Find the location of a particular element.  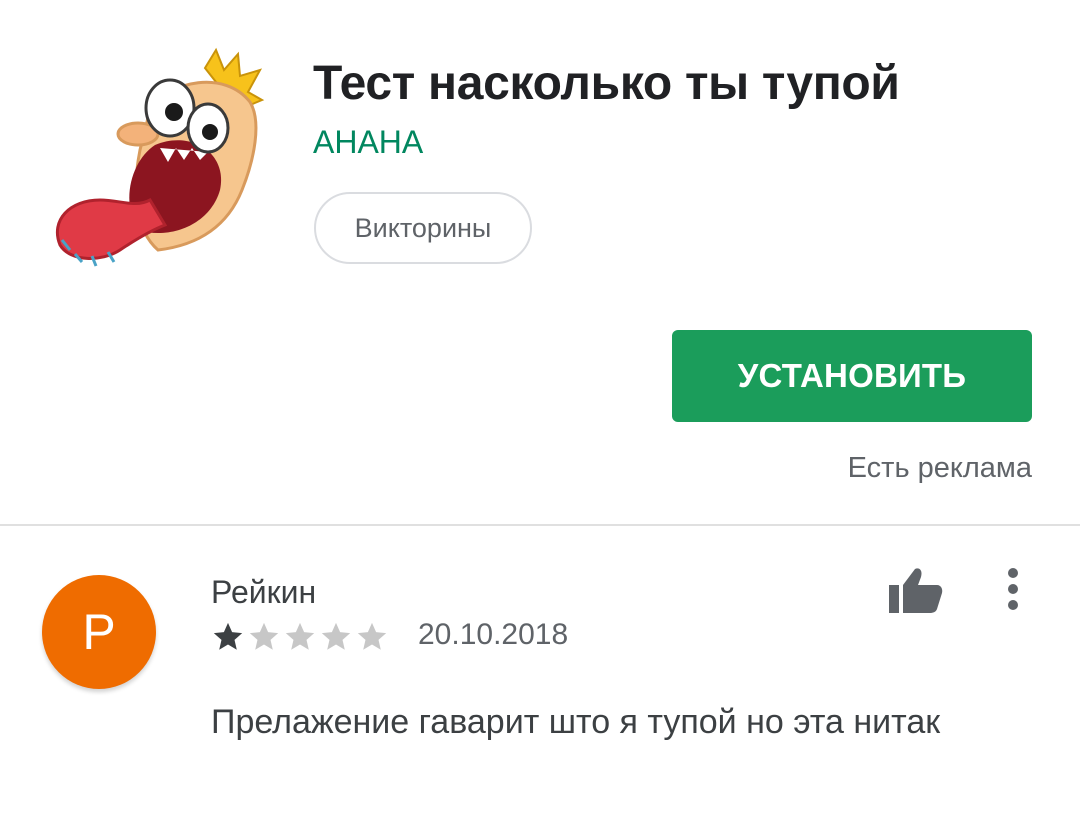

install-button: УСТАНОВИТЬ is located at coordinates (852, 376).